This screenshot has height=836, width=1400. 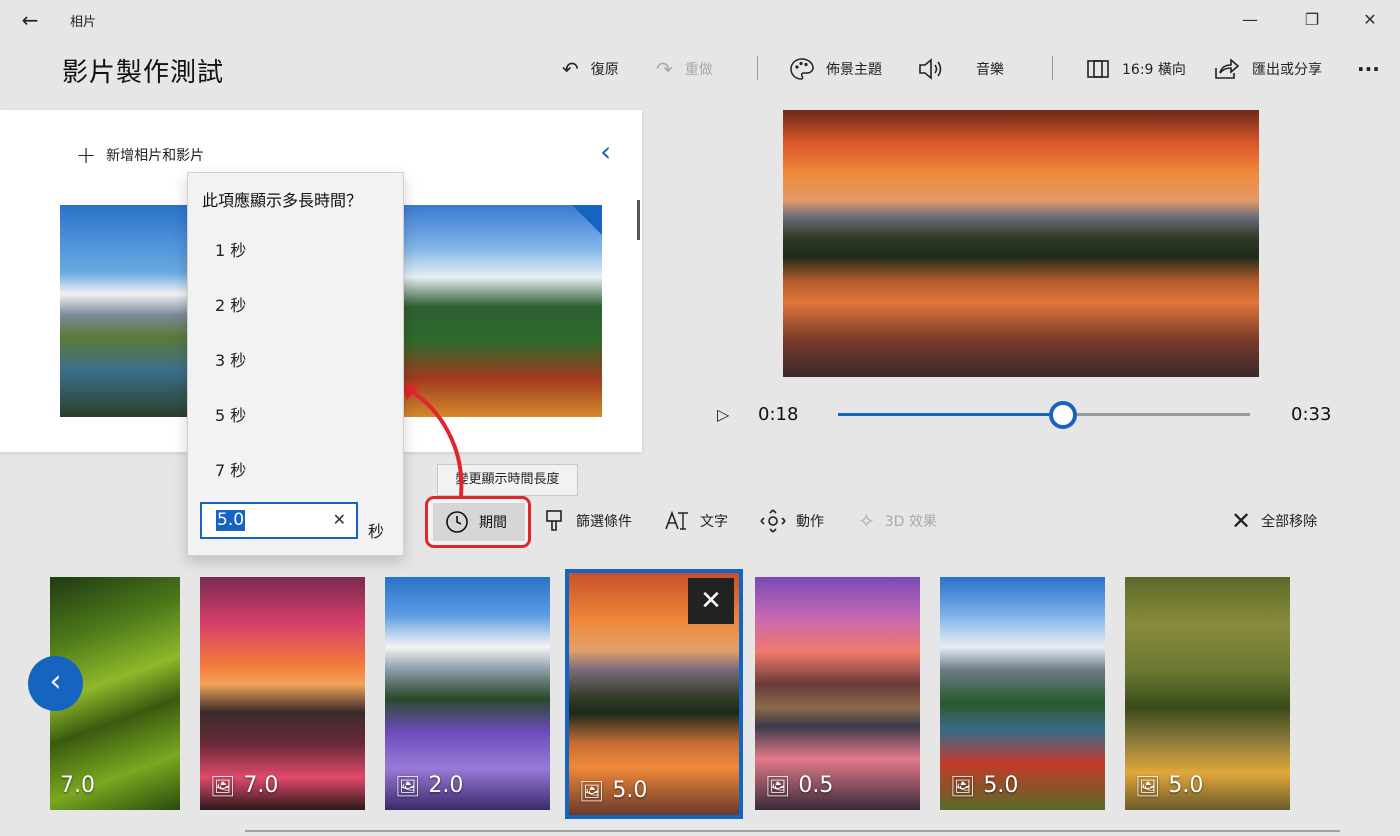 I want to click on minimize-icon: —, so click(x=1250, y=20).